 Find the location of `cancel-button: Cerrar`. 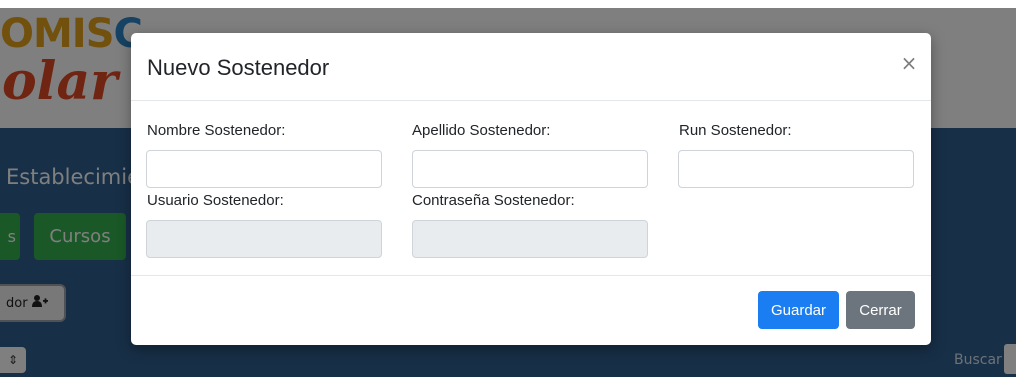

cancel-button: Cerrar is located at coordinates (880, 310).